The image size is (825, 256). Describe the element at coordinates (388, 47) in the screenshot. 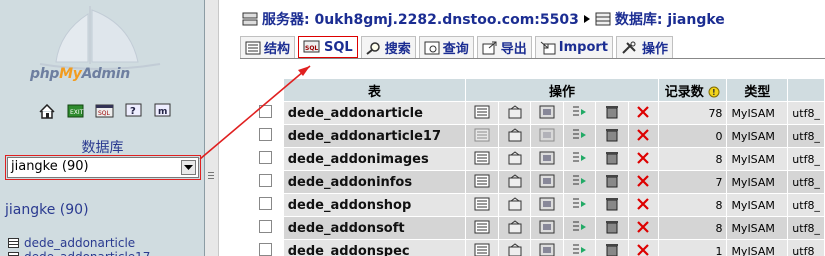

I see `tab-search: 搜索` at that location.